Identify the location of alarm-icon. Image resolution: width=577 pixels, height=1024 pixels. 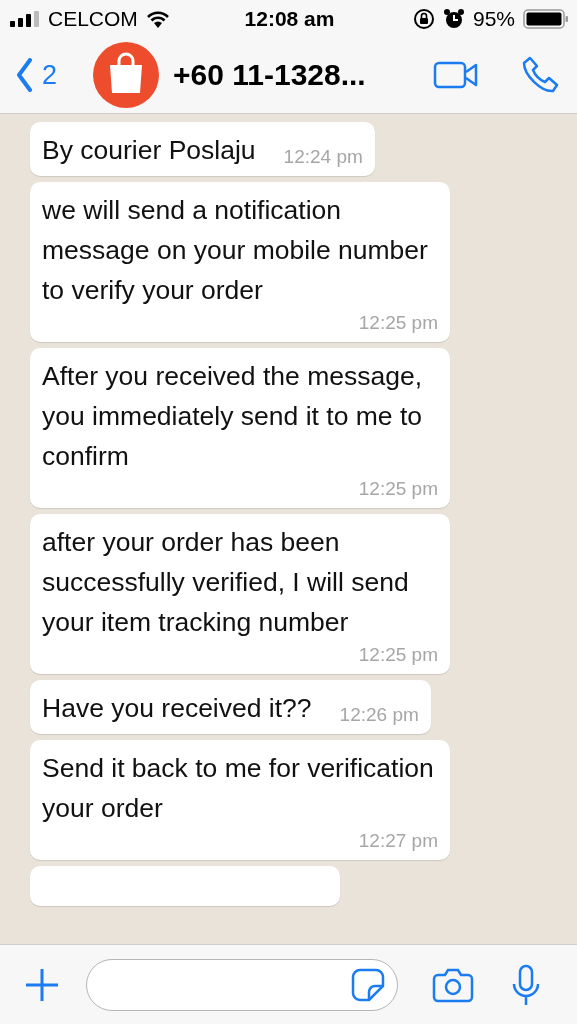
(453, 18).